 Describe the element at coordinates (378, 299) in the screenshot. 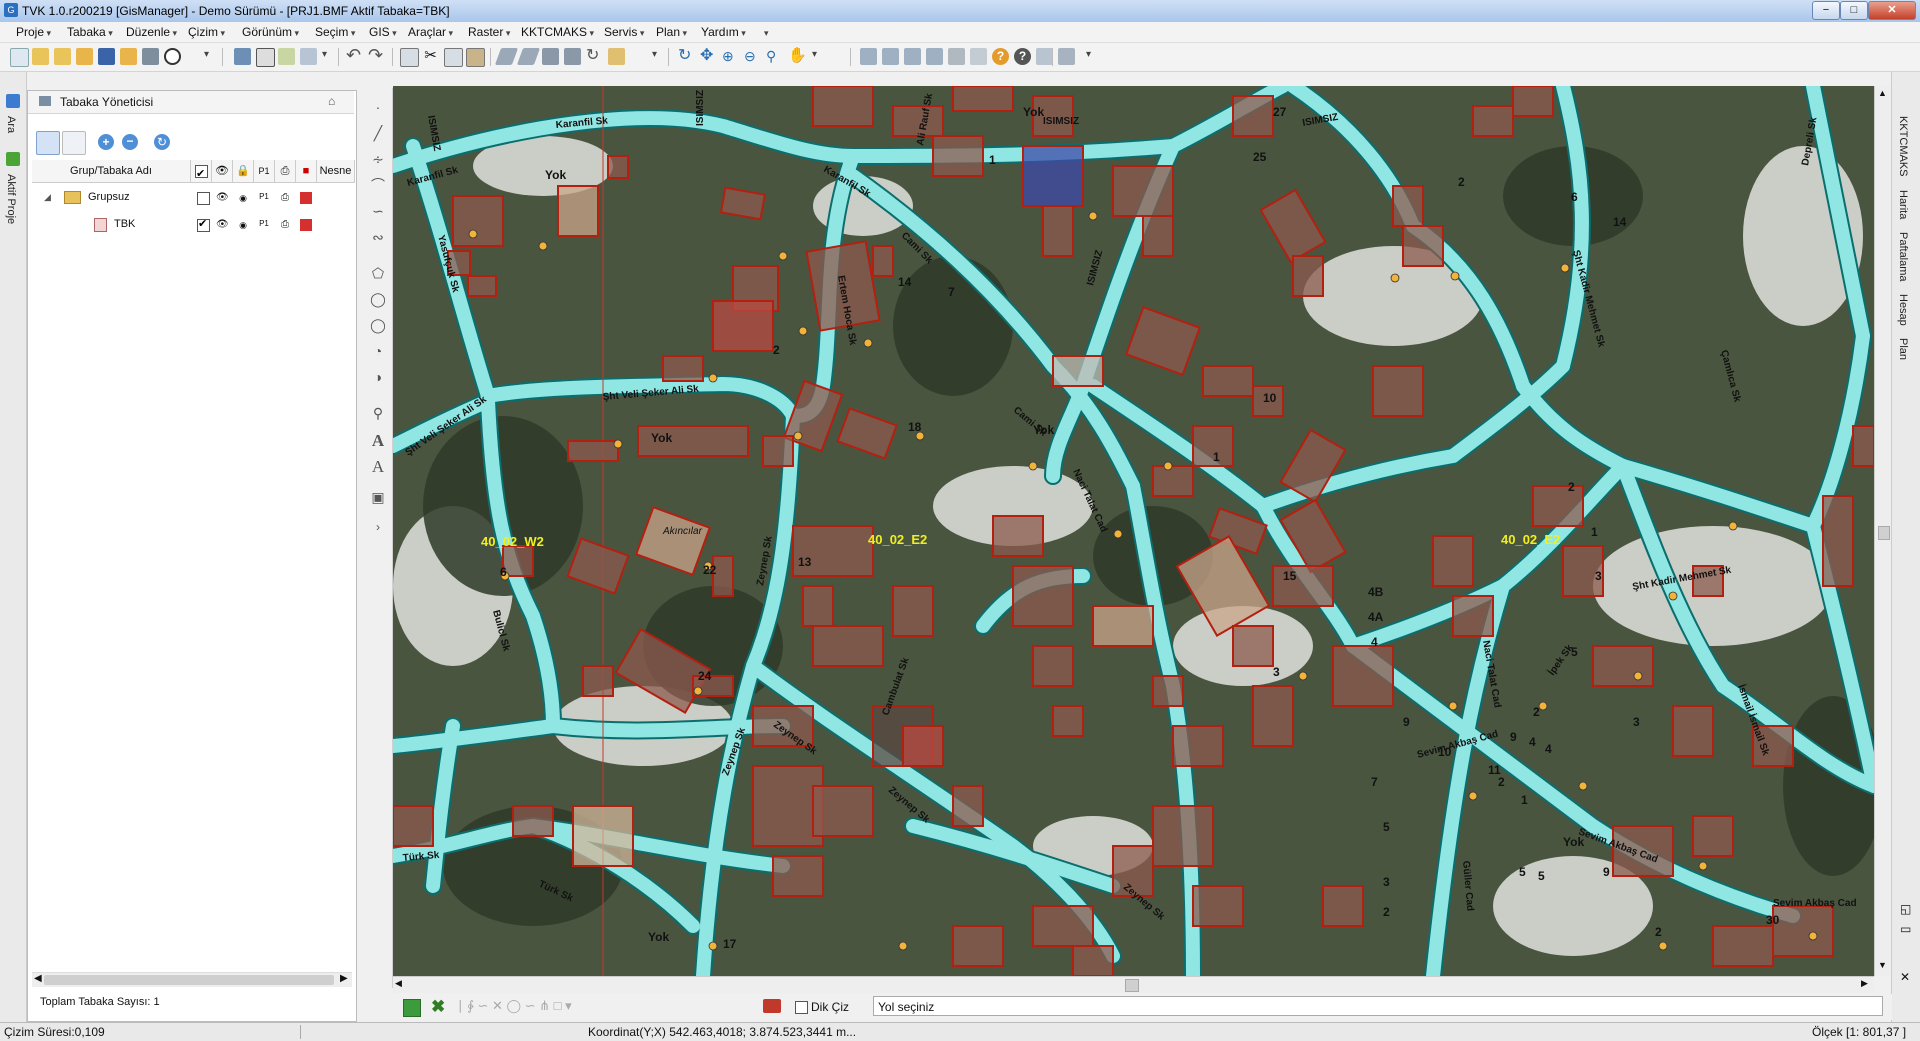

I see `circle-tool-icon: ◯` at that location.